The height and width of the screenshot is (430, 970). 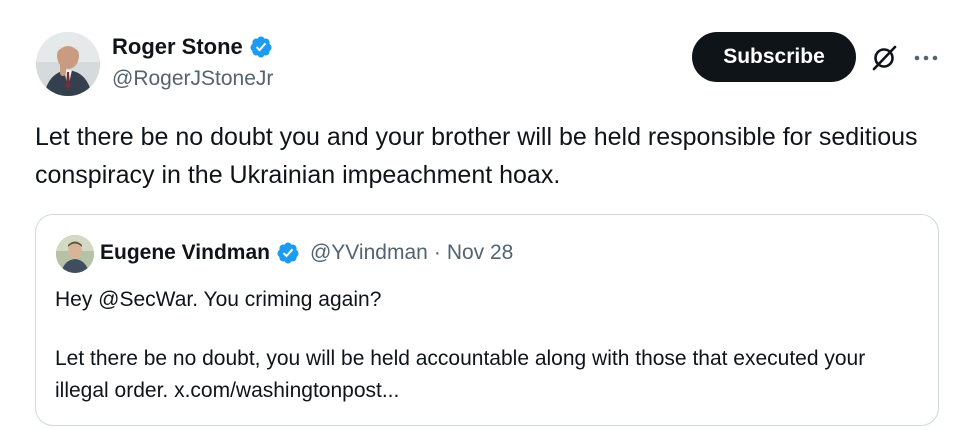 I want to click on quoted-author-avatar, so click(x=75, y=254).